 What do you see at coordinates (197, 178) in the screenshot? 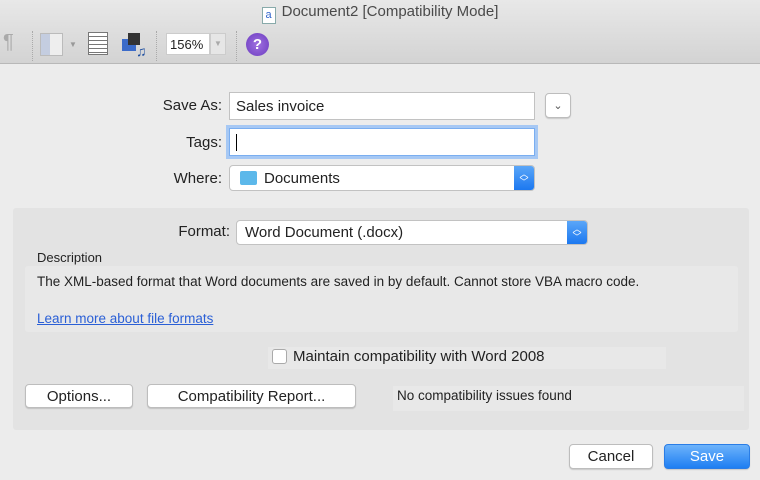
I see `where-label: Where:` at bounding box center [197, 178].